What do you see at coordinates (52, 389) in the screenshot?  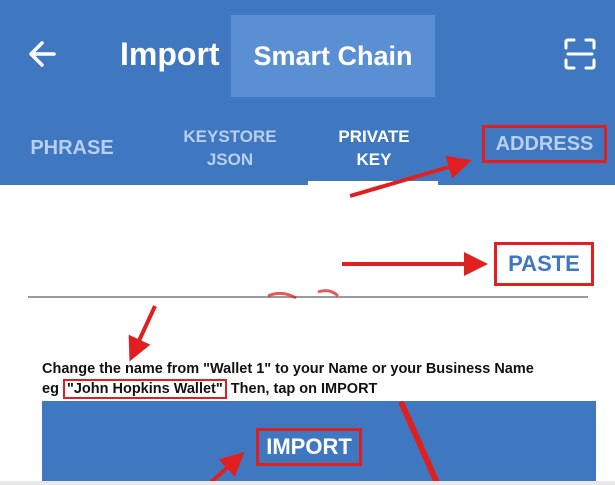 I see `instruction-prefix: eg` at bounding box center [52, 389].